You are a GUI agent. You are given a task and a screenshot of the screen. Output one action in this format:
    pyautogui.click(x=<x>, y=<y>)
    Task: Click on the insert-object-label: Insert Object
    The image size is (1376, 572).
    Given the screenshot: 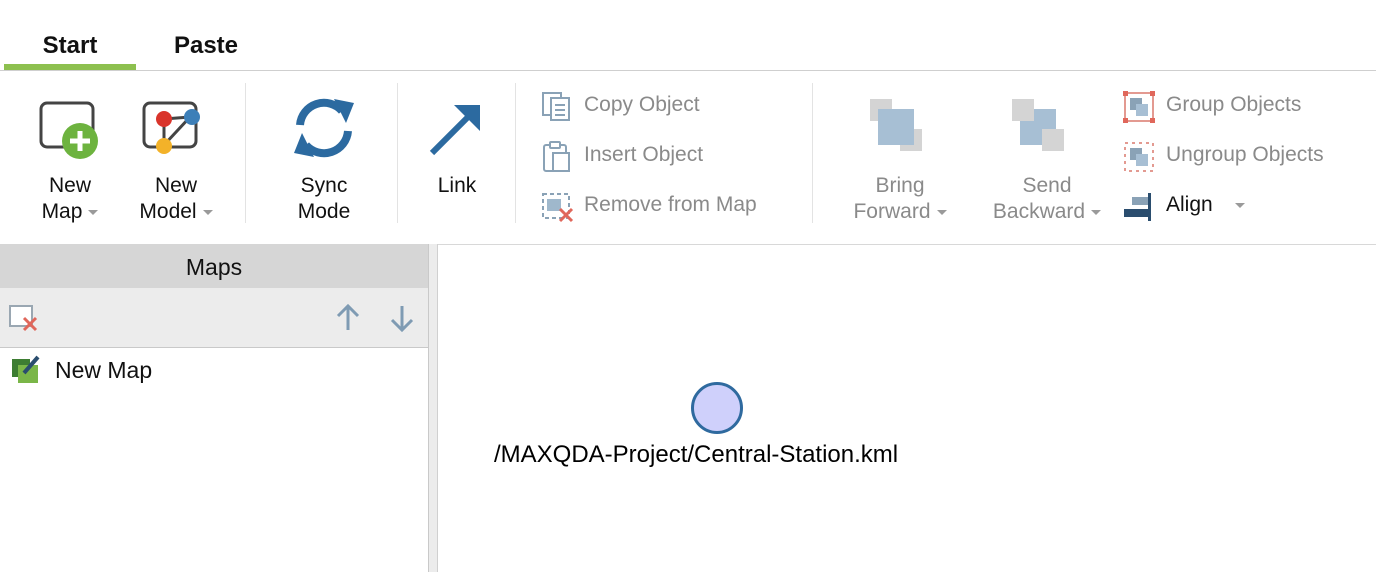 What is the action you would take?
    pyautogui.click(x=644, y=154)
    